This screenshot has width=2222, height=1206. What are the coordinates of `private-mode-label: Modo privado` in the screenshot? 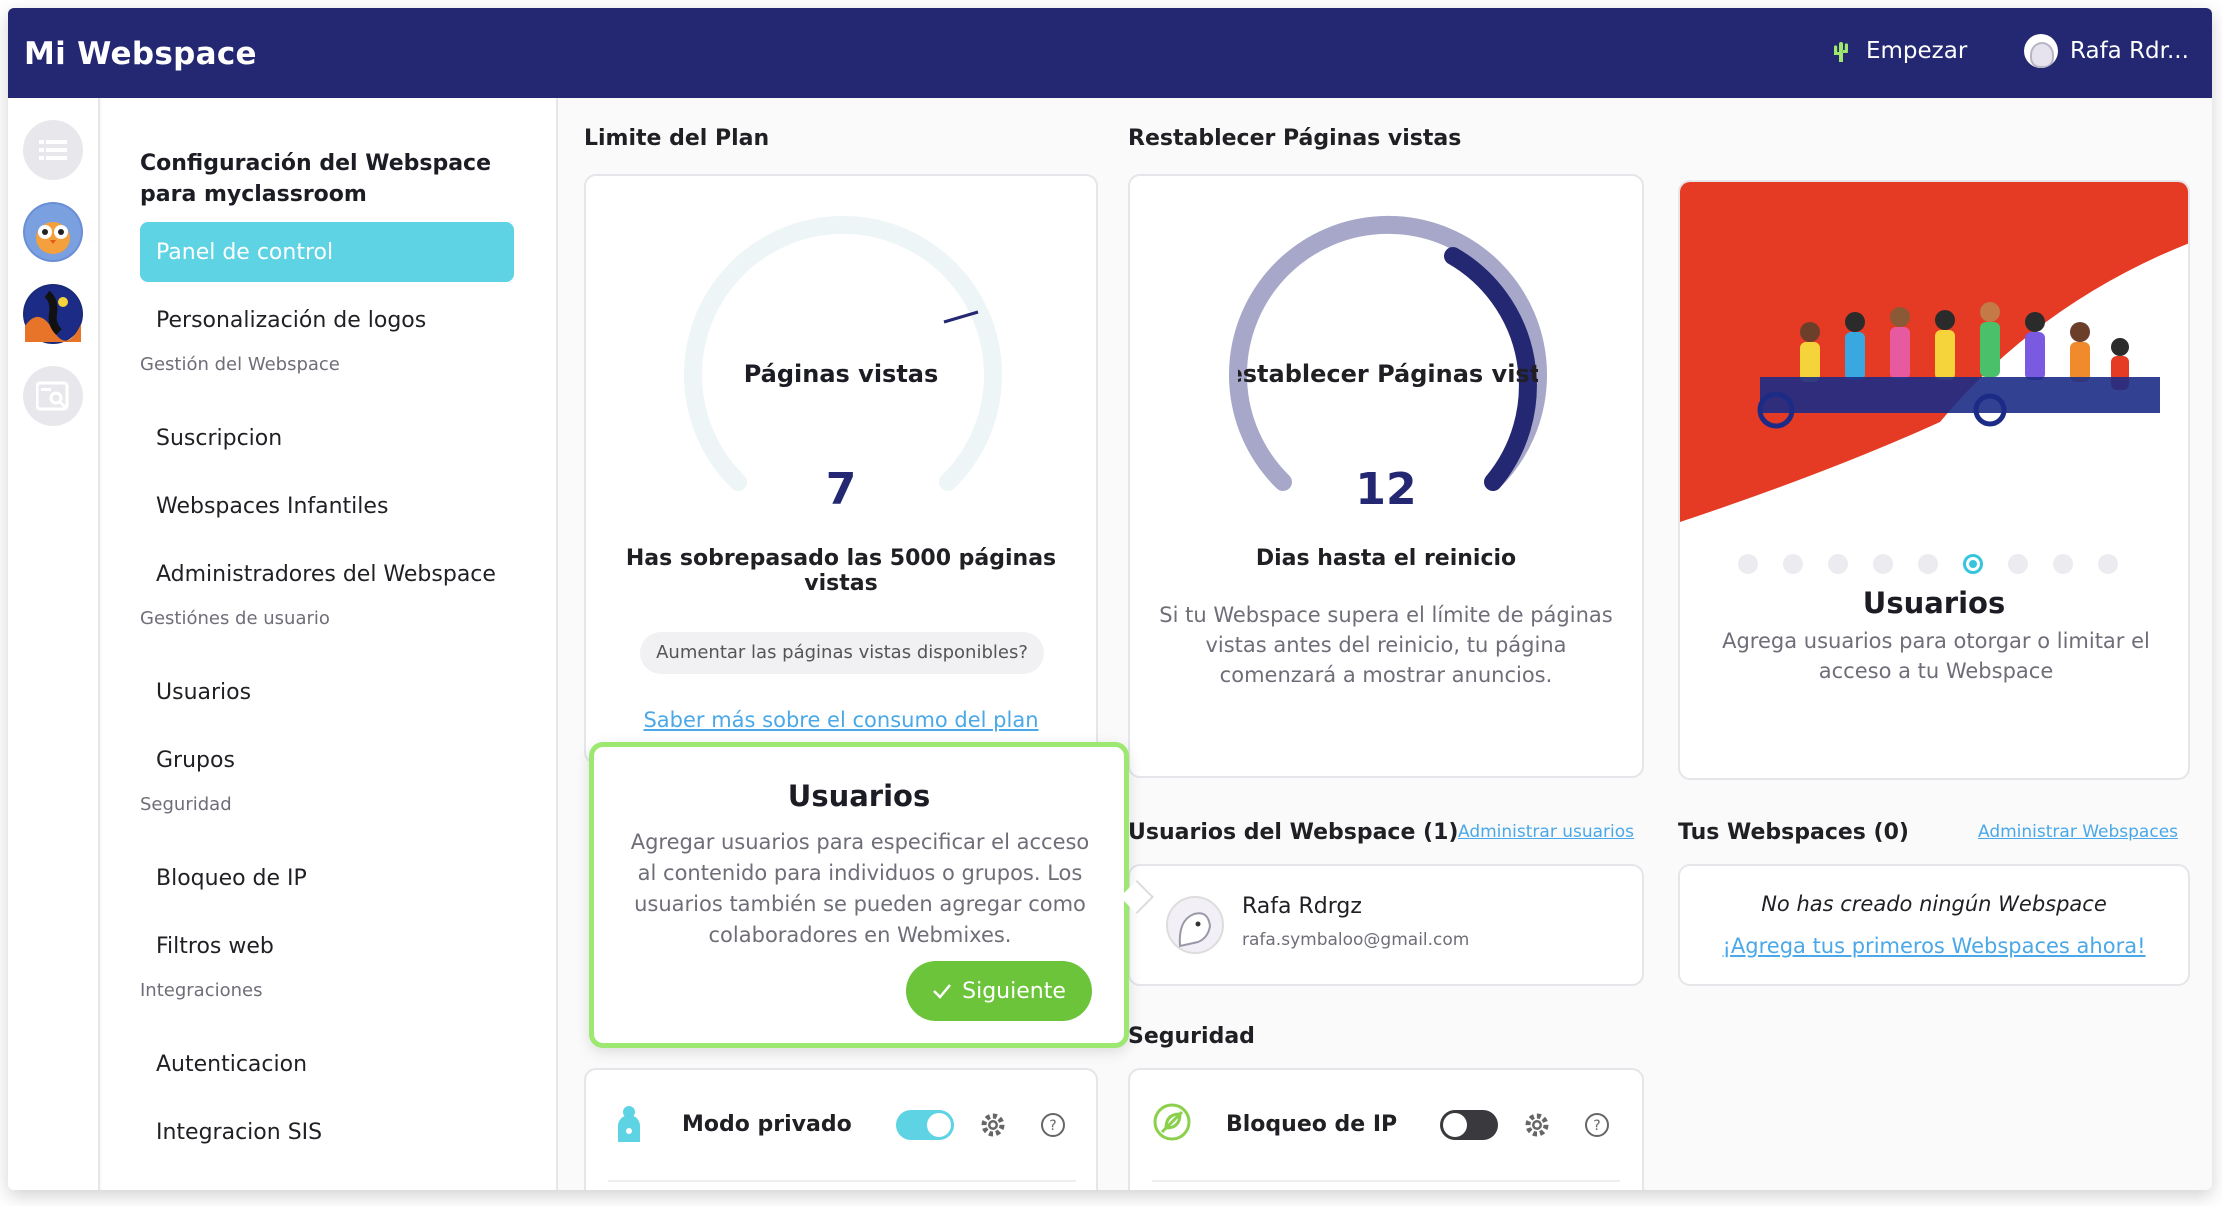 It's located at (767, 1124).